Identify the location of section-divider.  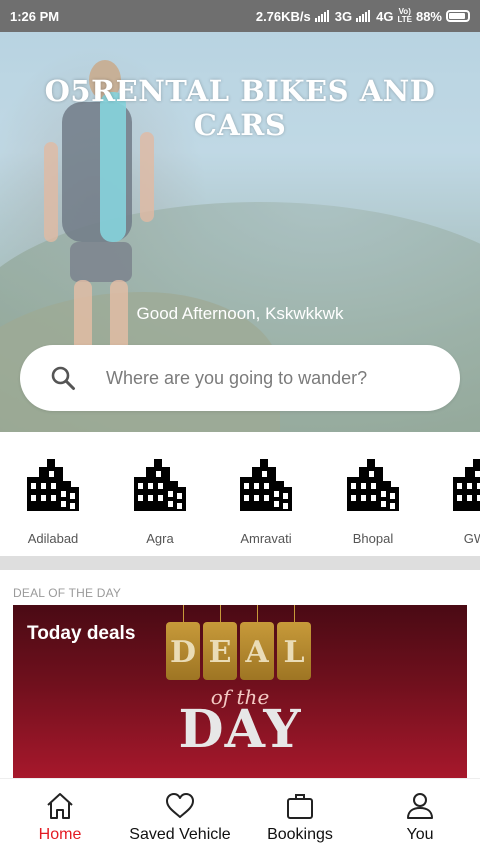
(240, 563).